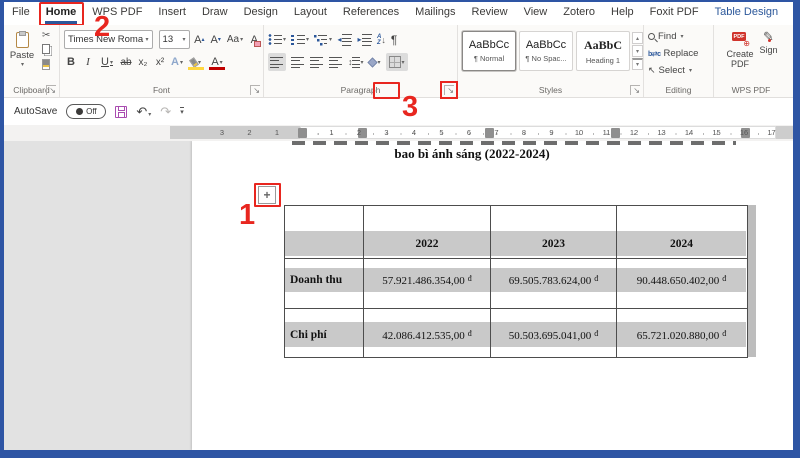 The height and width of the screenshot is (458, 800). I want to click on ruler-ticks, so click(538, 134).